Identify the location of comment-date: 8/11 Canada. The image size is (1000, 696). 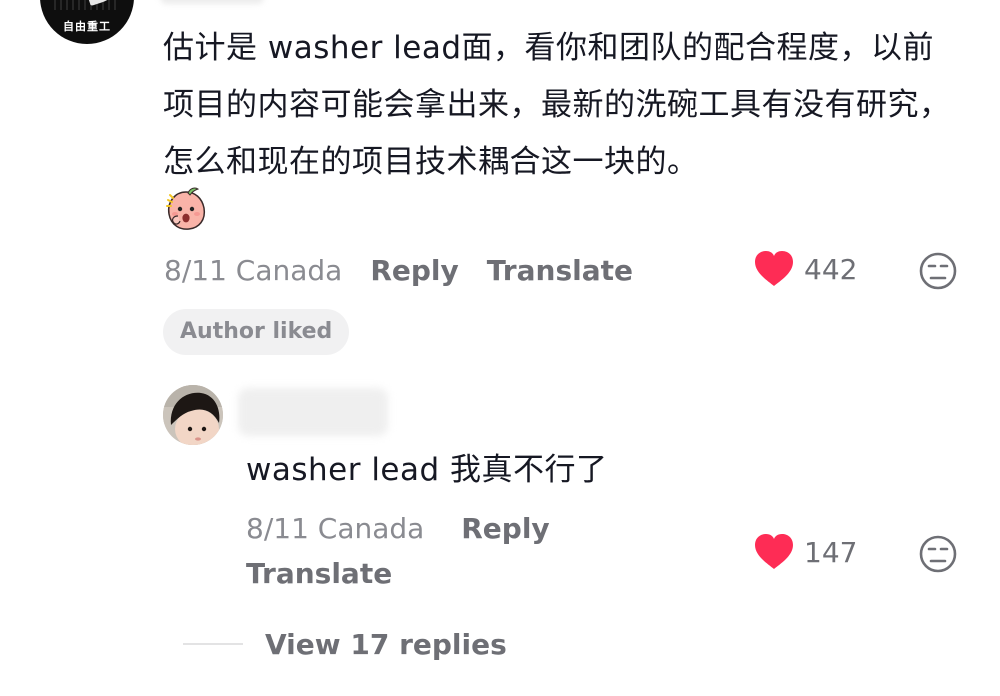
(253, 270).